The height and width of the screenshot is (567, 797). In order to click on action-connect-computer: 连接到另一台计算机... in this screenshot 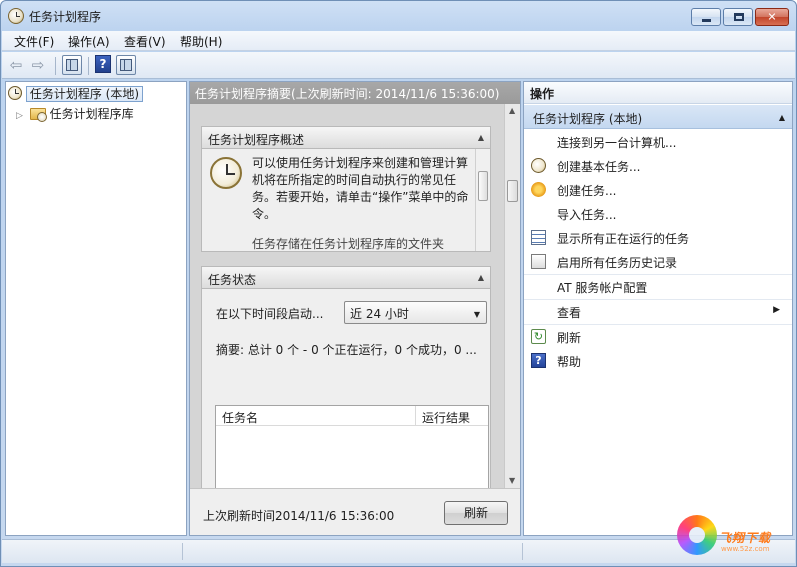, I will do `click(658, 142)`.